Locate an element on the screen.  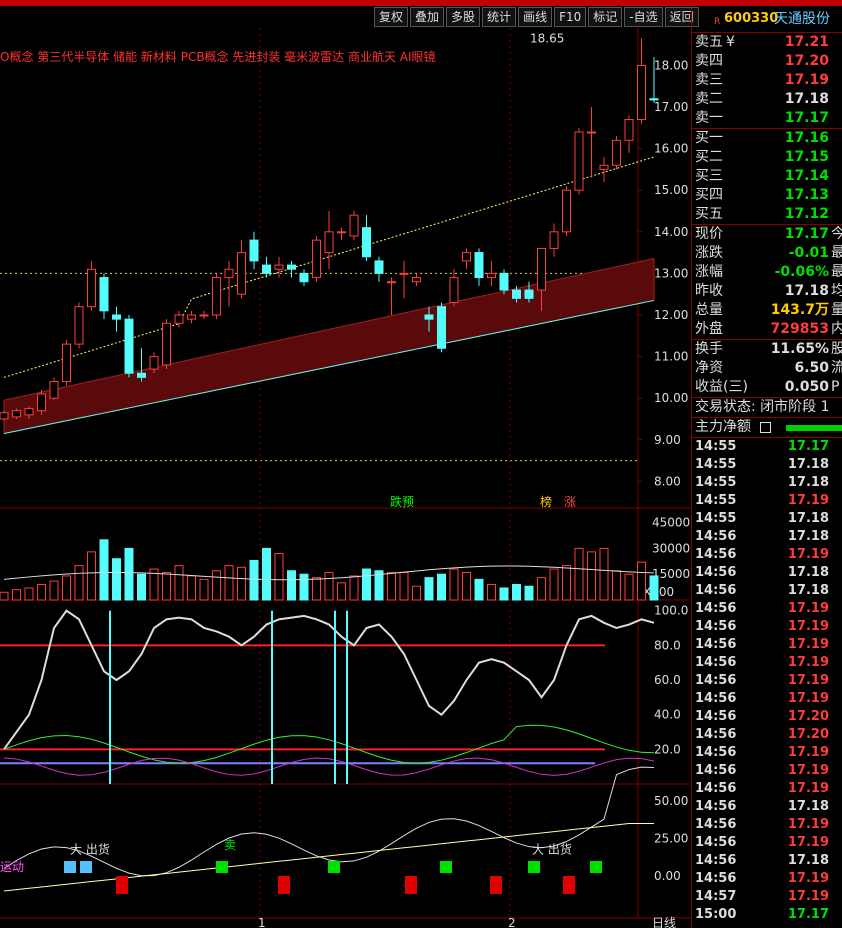
ind1-k-line is located at coordinates (329, 679).